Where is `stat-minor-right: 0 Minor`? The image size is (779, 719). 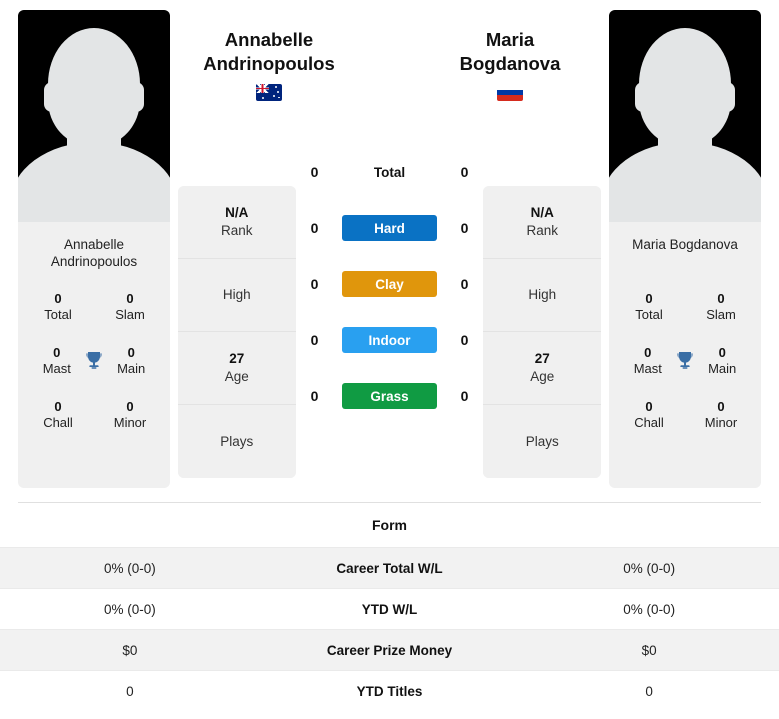 stat-minor-right: 0 Minor is located at coordinates (721, 415).